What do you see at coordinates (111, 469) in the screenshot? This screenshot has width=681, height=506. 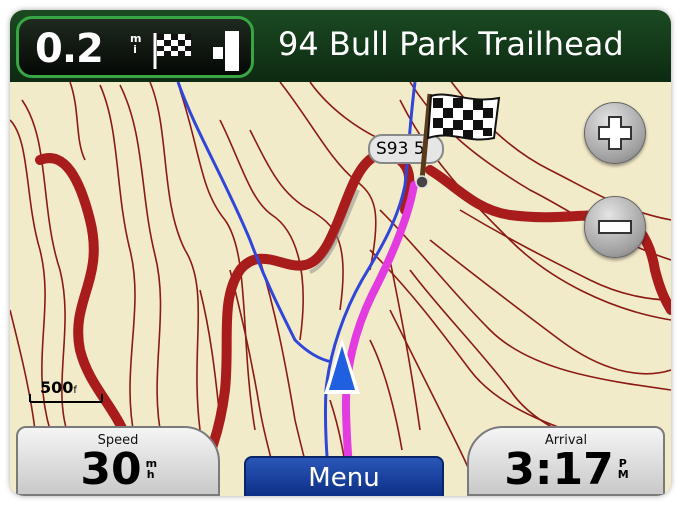 I see `speed-value: 30` at bounding box center [111, 469].